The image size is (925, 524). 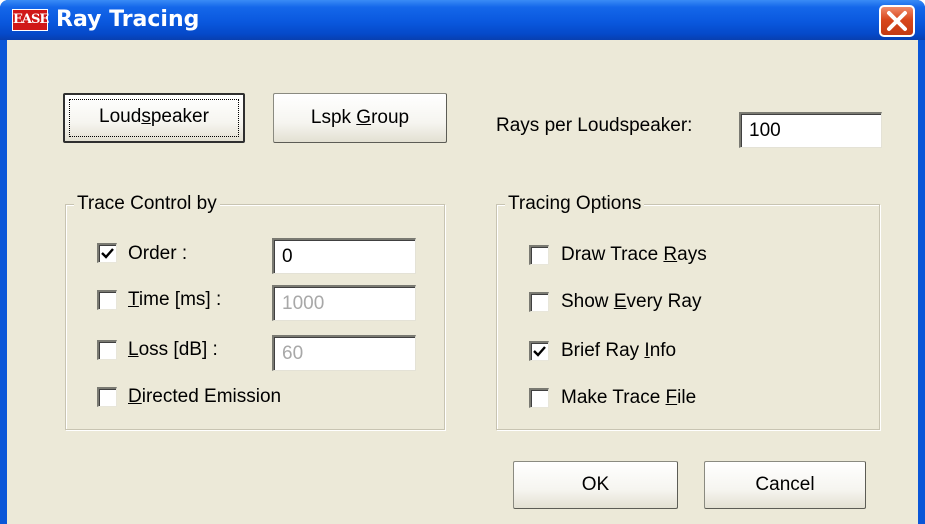 I want to click on lspk-group-button: Lspk Group, so click(x=360, y=118).